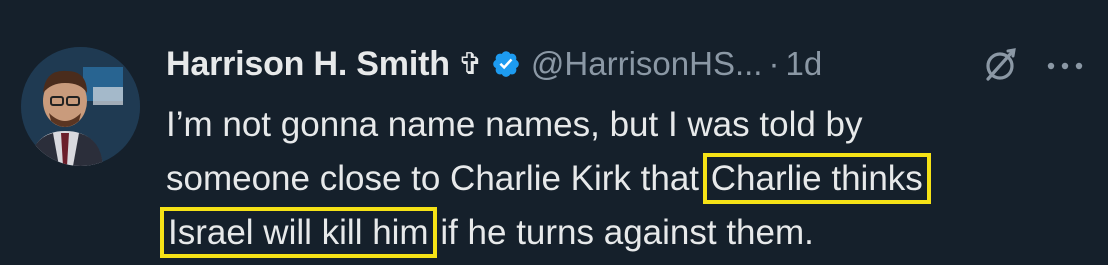 This screenshot has height=265, width=1108. What do you see at coordinates (622, 232) in the screenshot?
I see `tweet-text-segment: if he turns against them.` at bounding box center [622, 232].